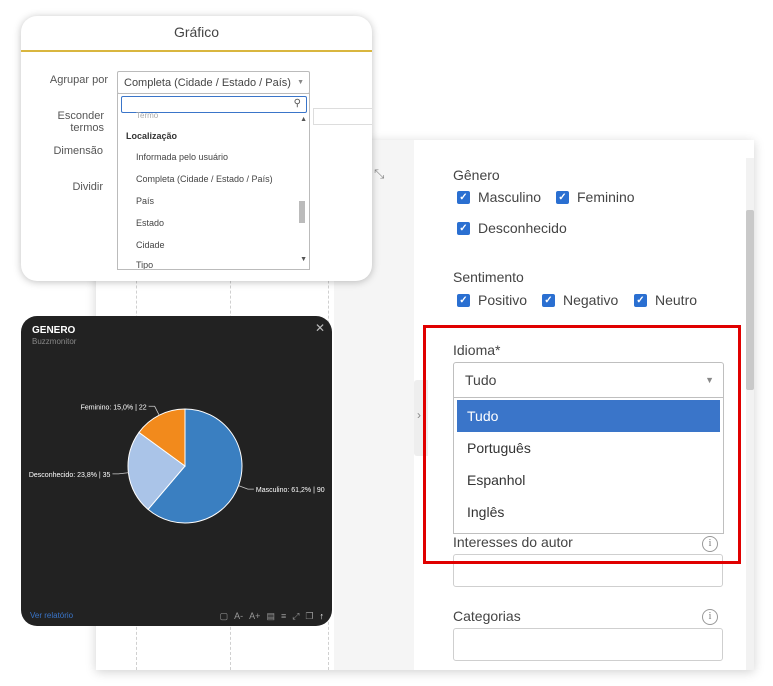 This screenshot has height=686, width=773. What do you see at coordinates (152, 136) in the screenshot?
I see `group-section-header: Localização` at bounding box center [152, 136].